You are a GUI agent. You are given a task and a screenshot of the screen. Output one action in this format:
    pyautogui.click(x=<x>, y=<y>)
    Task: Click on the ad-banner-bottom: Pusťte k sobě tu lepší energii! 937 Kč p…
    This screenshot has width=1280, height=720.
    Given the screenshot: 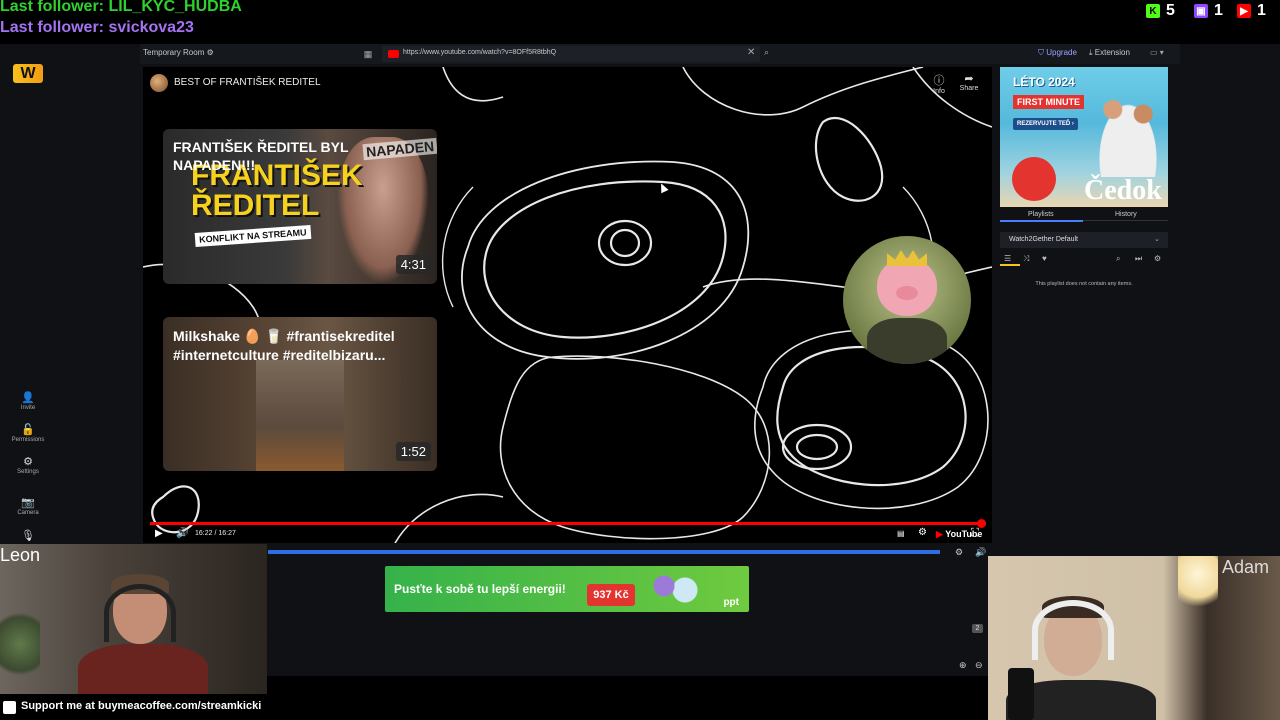 What is the action you would take?
    pyautogui.click(x=567, y=589)
    